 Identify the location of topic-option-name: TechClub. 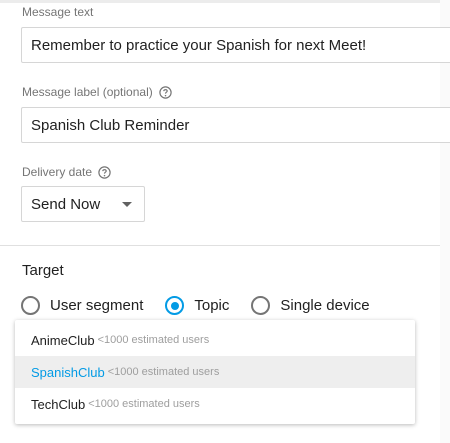
(58, 404).